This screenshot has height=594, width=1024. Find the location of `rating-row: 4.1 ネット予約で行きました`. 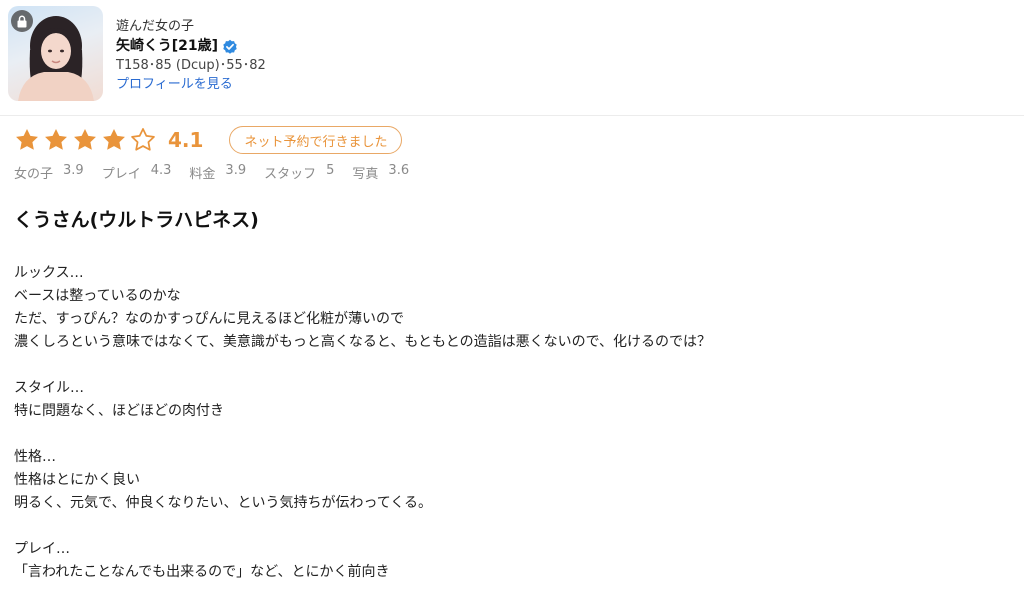

rating-row: 4.1 ネット予約で行きました is located at coordinates (208, 140).